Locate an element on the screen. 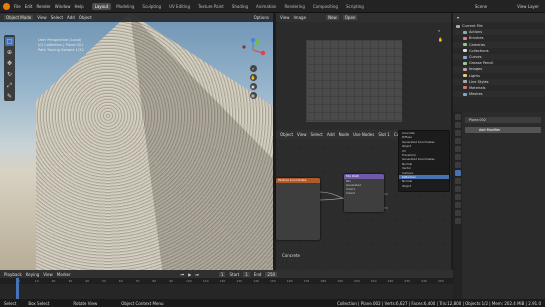 The width and height of the screenshot is (545, 307). options-dropdown: Options is located at coordinates (261, 17).